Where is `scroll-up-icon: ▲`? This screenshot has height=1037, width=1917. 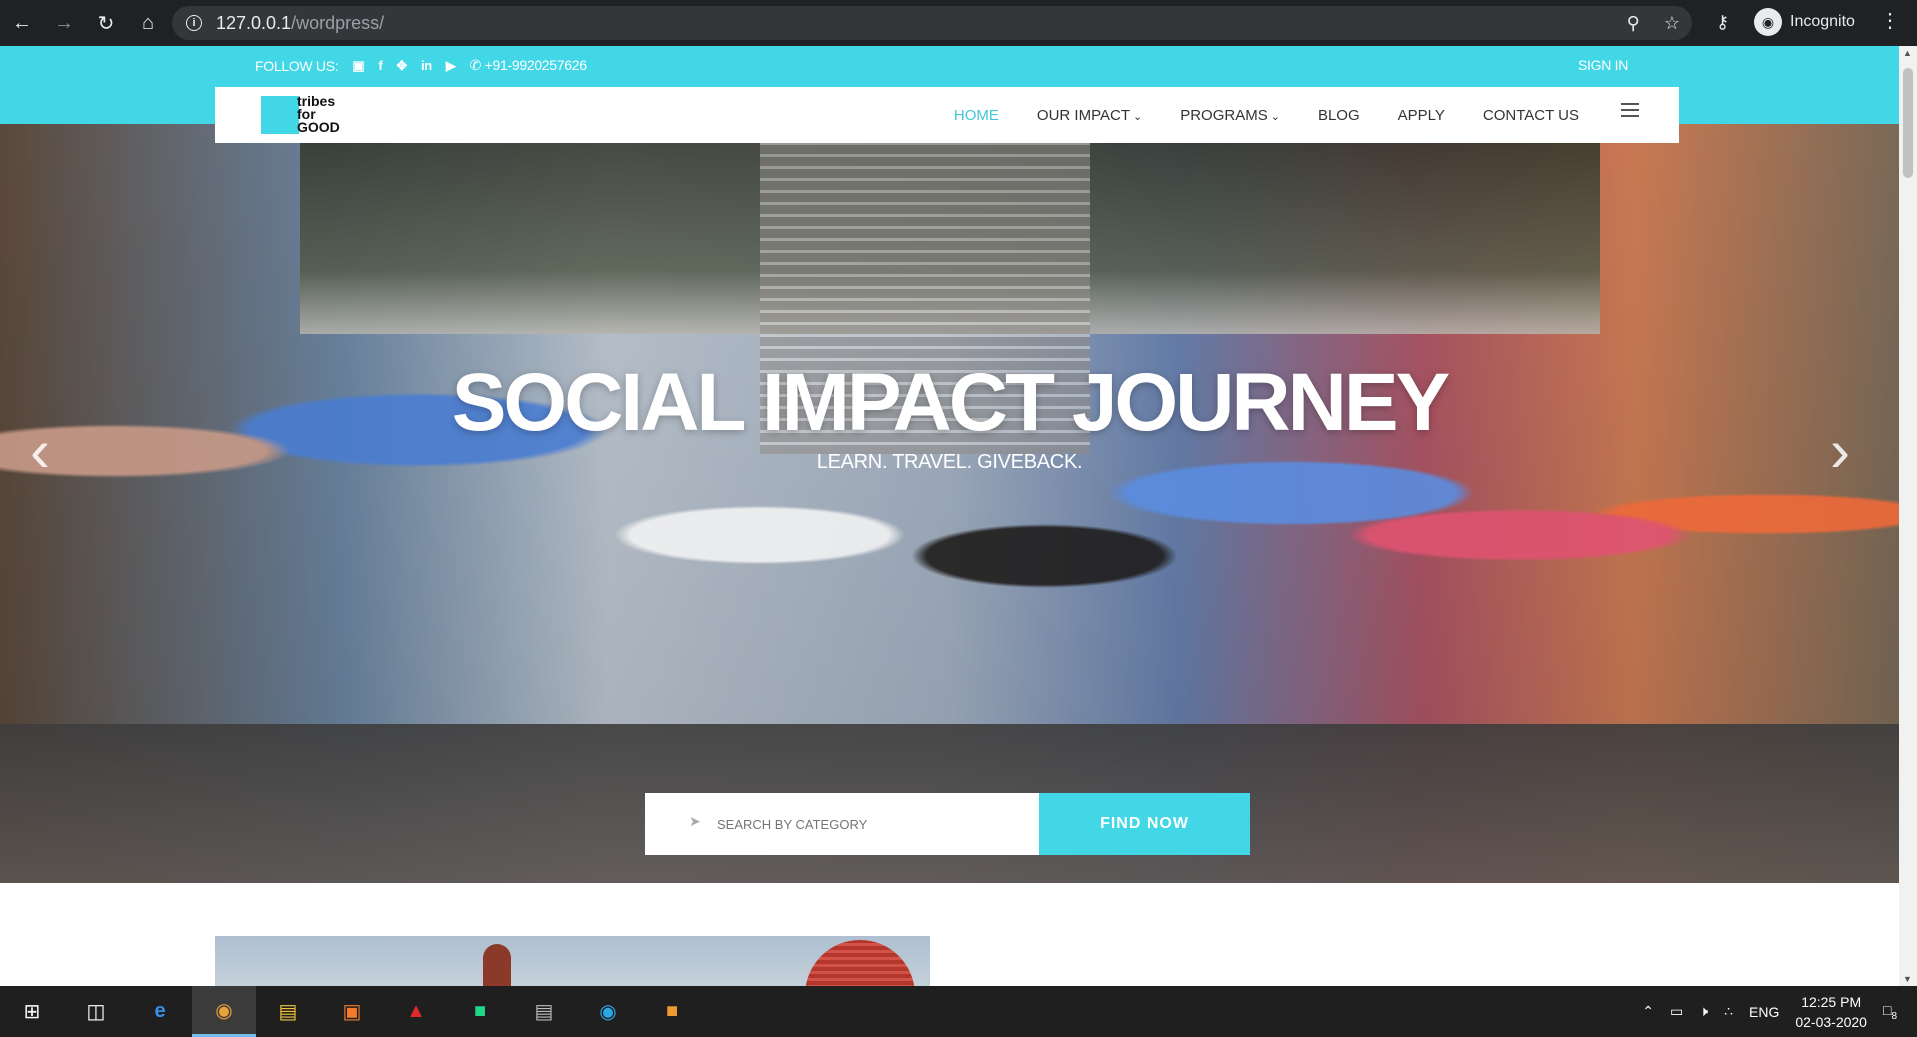
scroll-up-icon: ▲ is located at coordinates (1907, 53).